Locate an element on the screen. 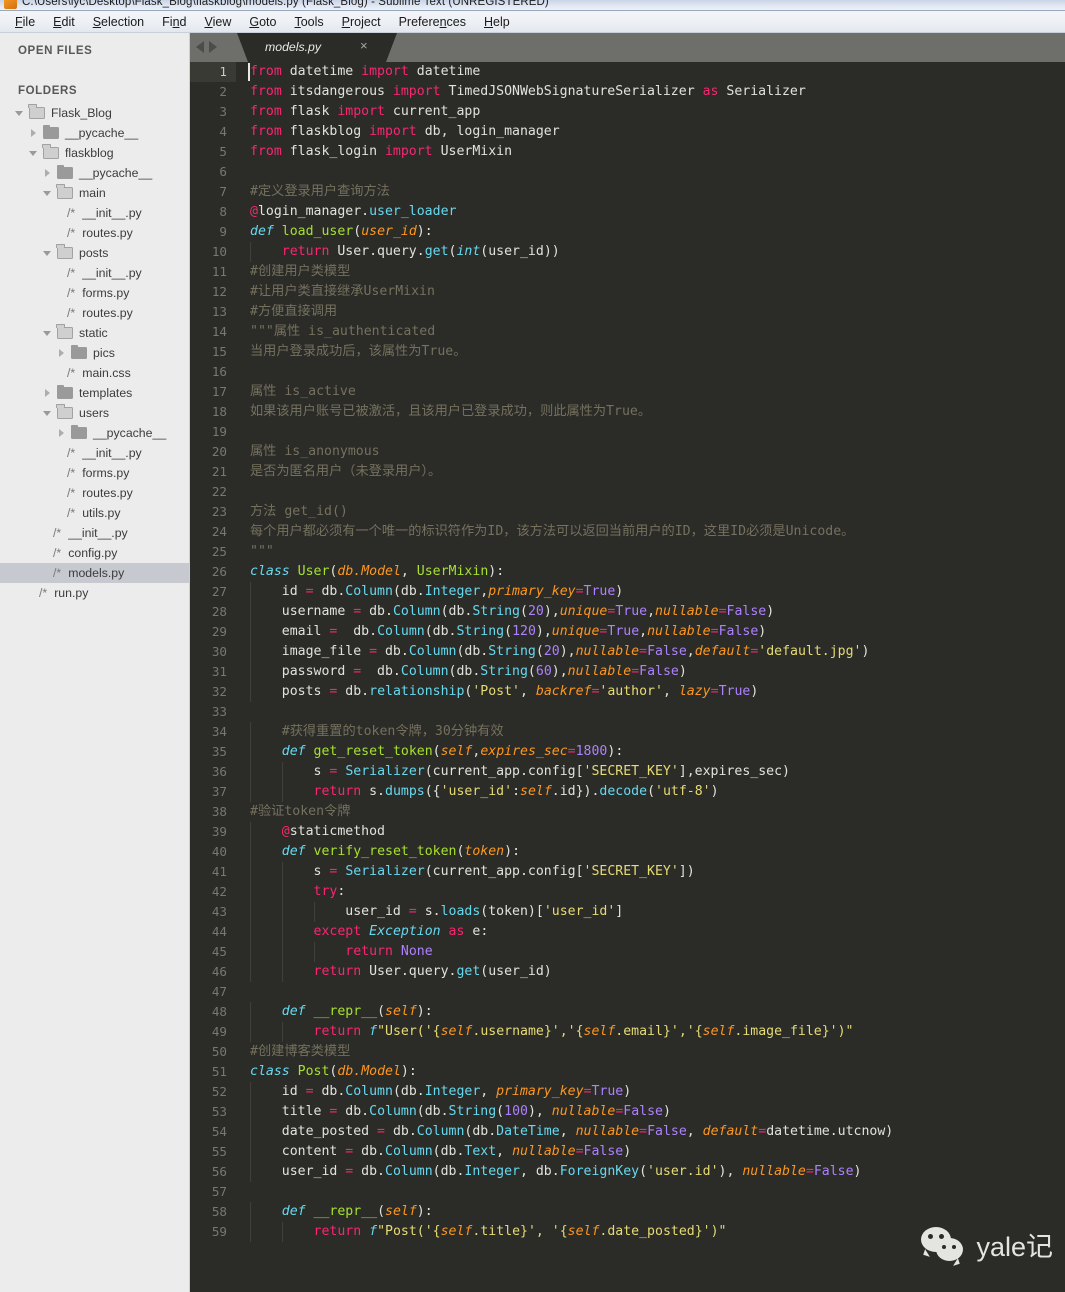 This screenshot has height=1292, width=1065. code-line: 6 is located at coordinates (627, 172).